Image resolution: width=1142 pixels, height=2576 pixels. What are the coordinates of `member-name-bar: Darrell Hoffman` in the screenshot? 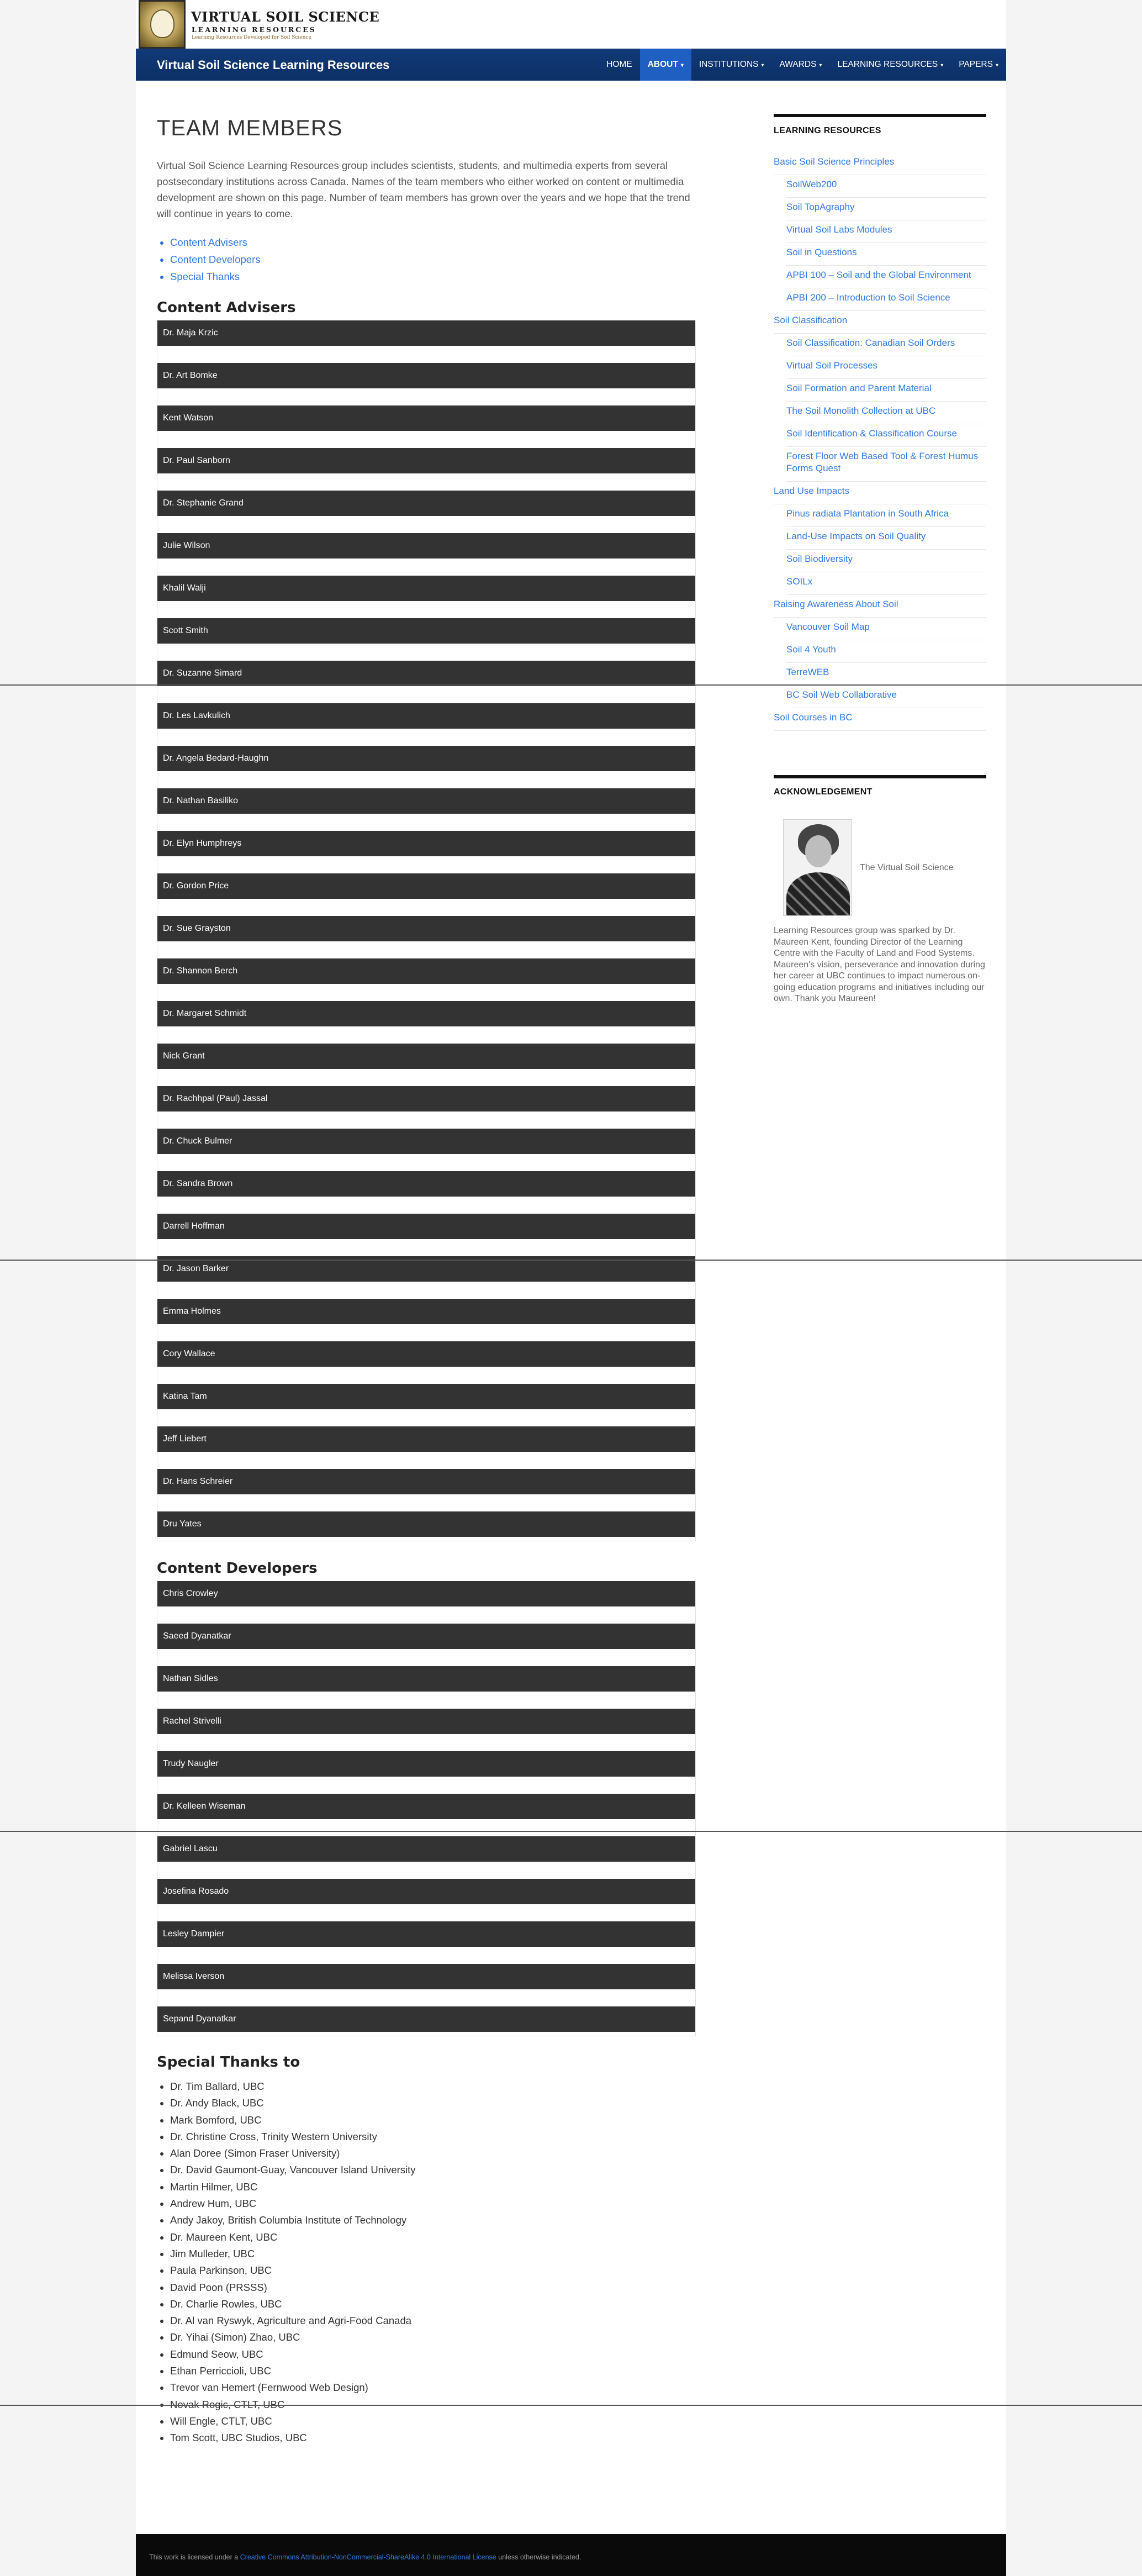 It's located at (426, 1226).